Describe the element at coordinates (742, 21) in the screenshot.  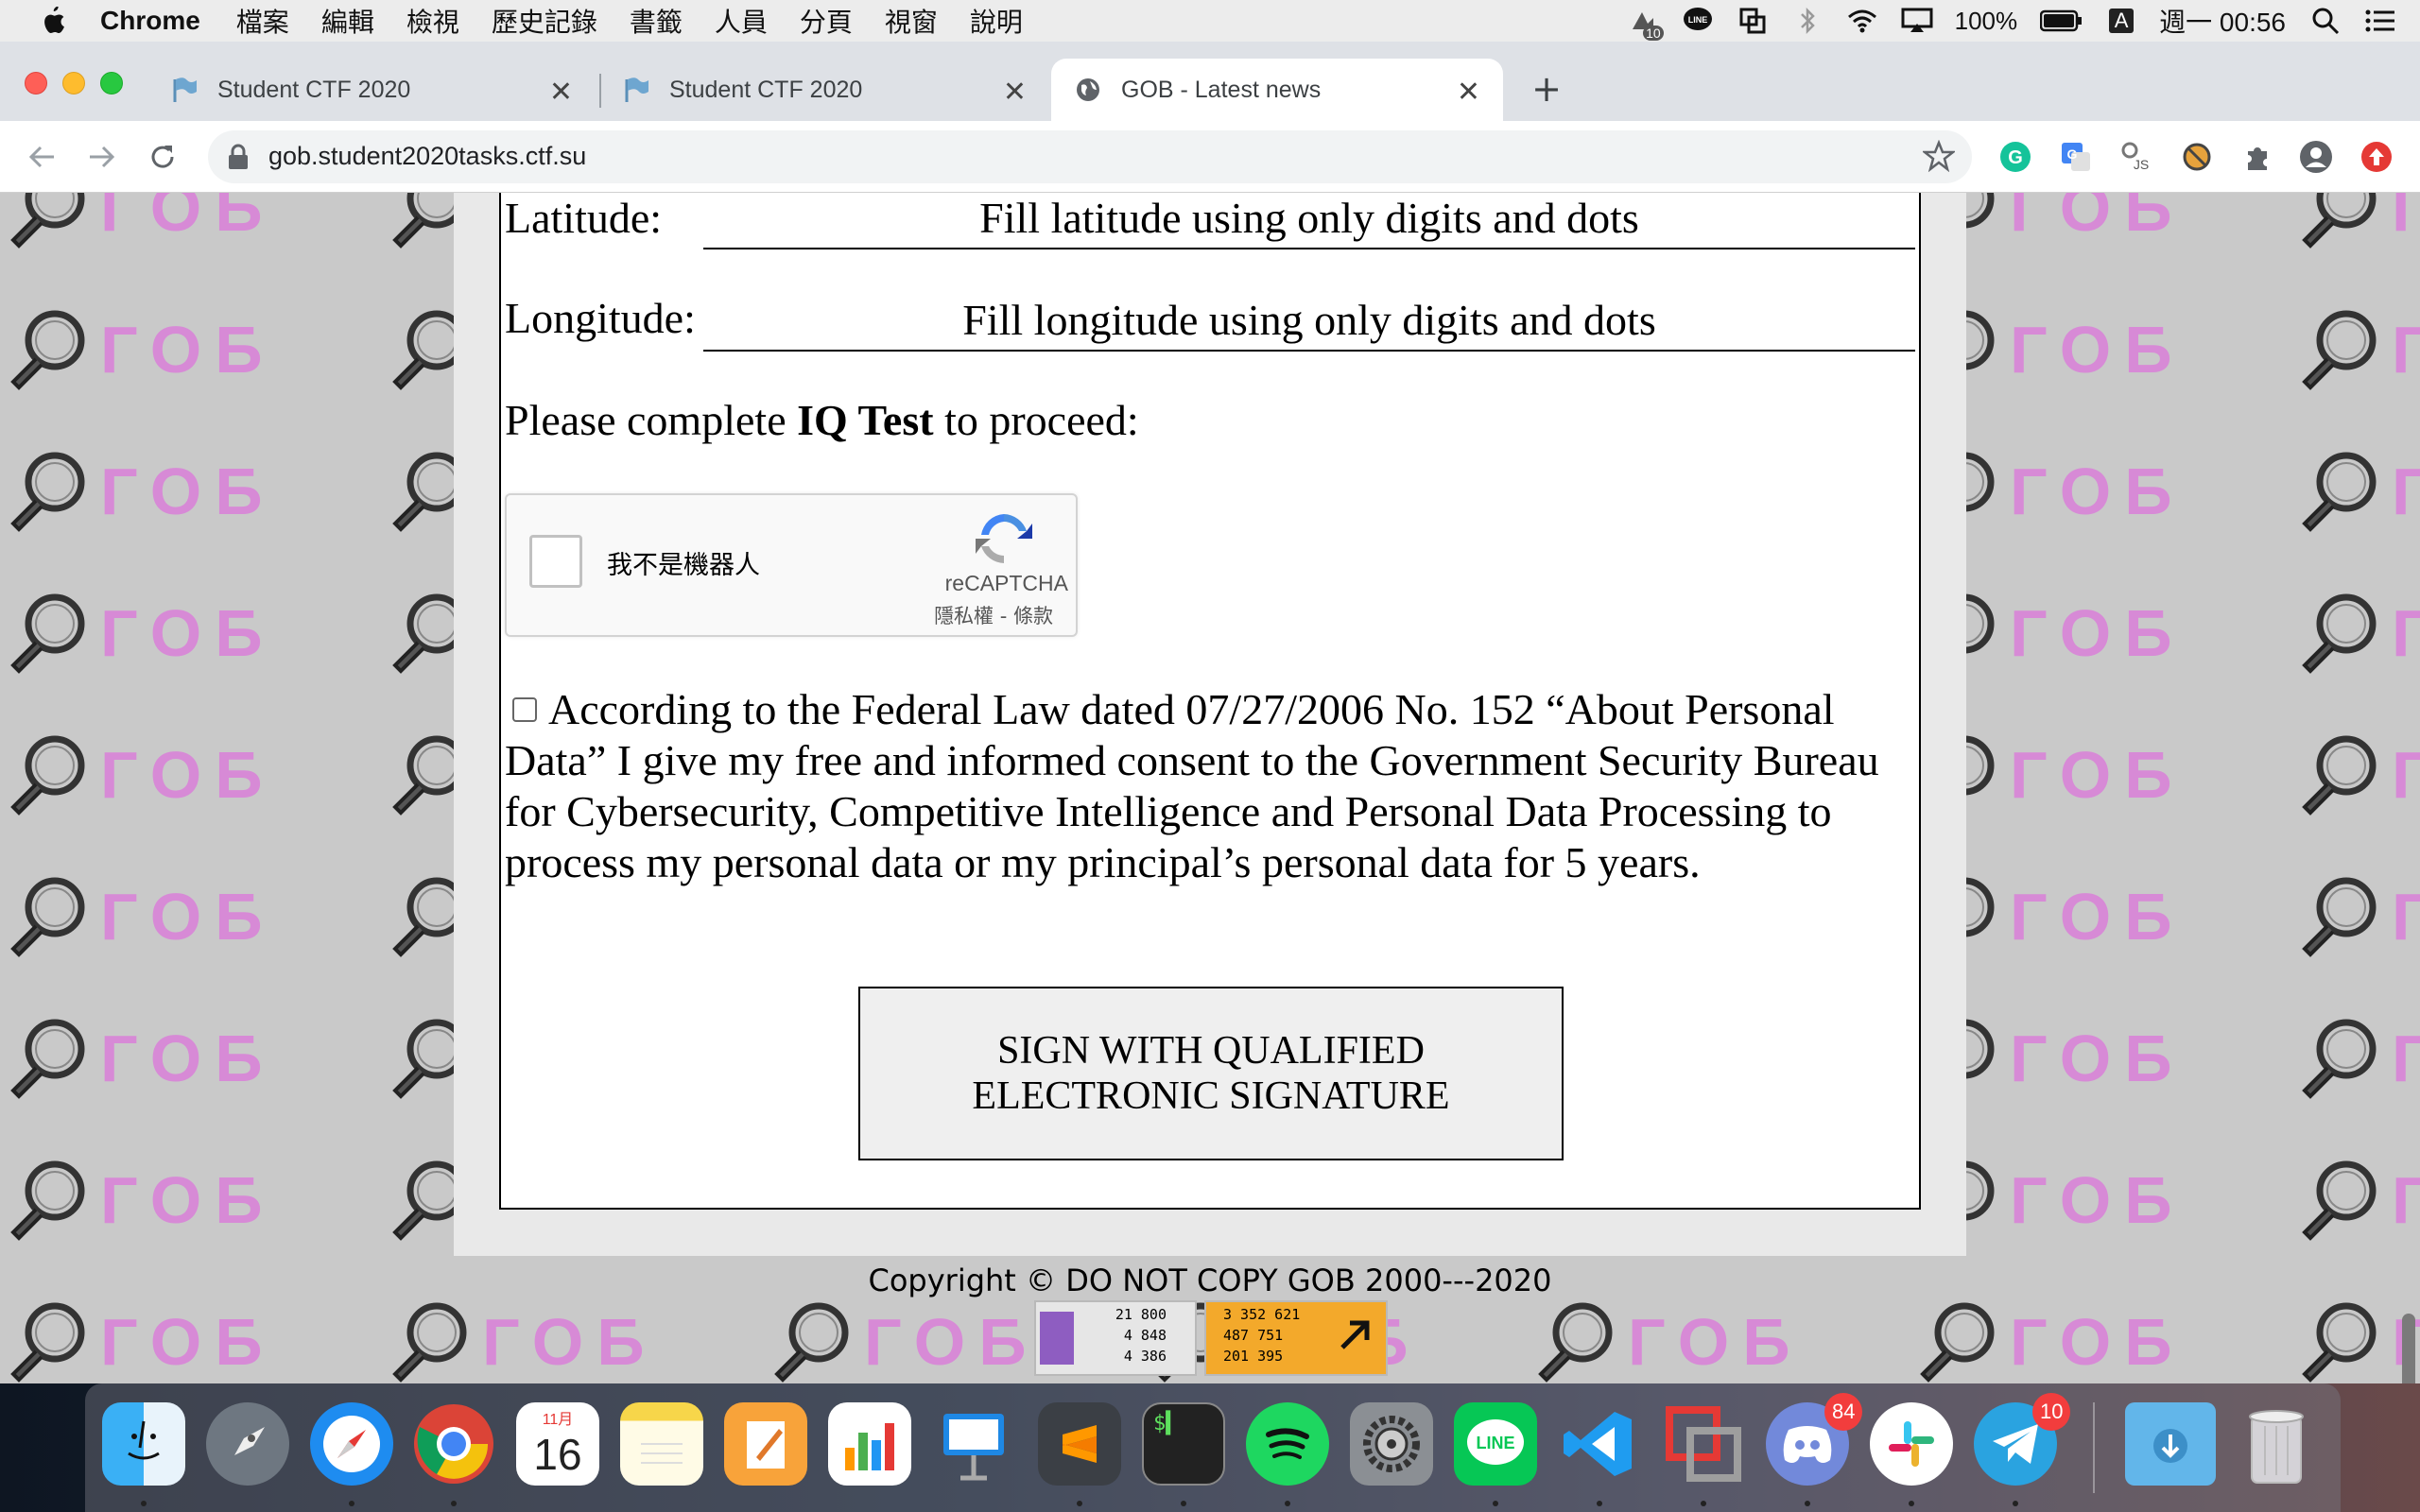
I see `menu-people: 人員` at that location.